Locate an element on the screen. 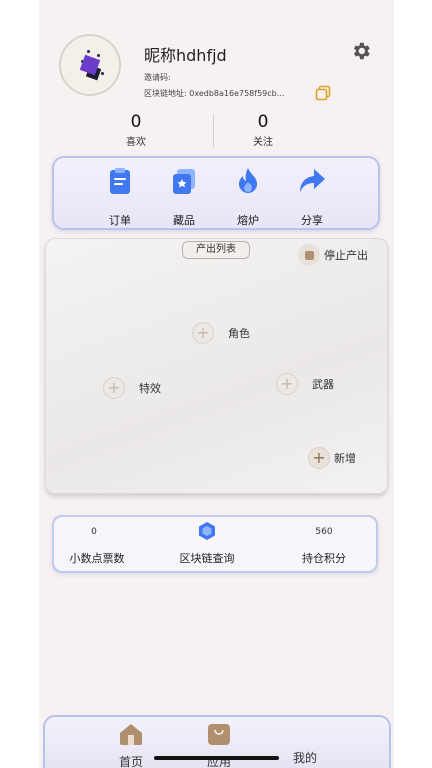 The height and width of the screenshot is (768, 432). likes-stat: 0 喜欢 is located at coordinates (136, 130).